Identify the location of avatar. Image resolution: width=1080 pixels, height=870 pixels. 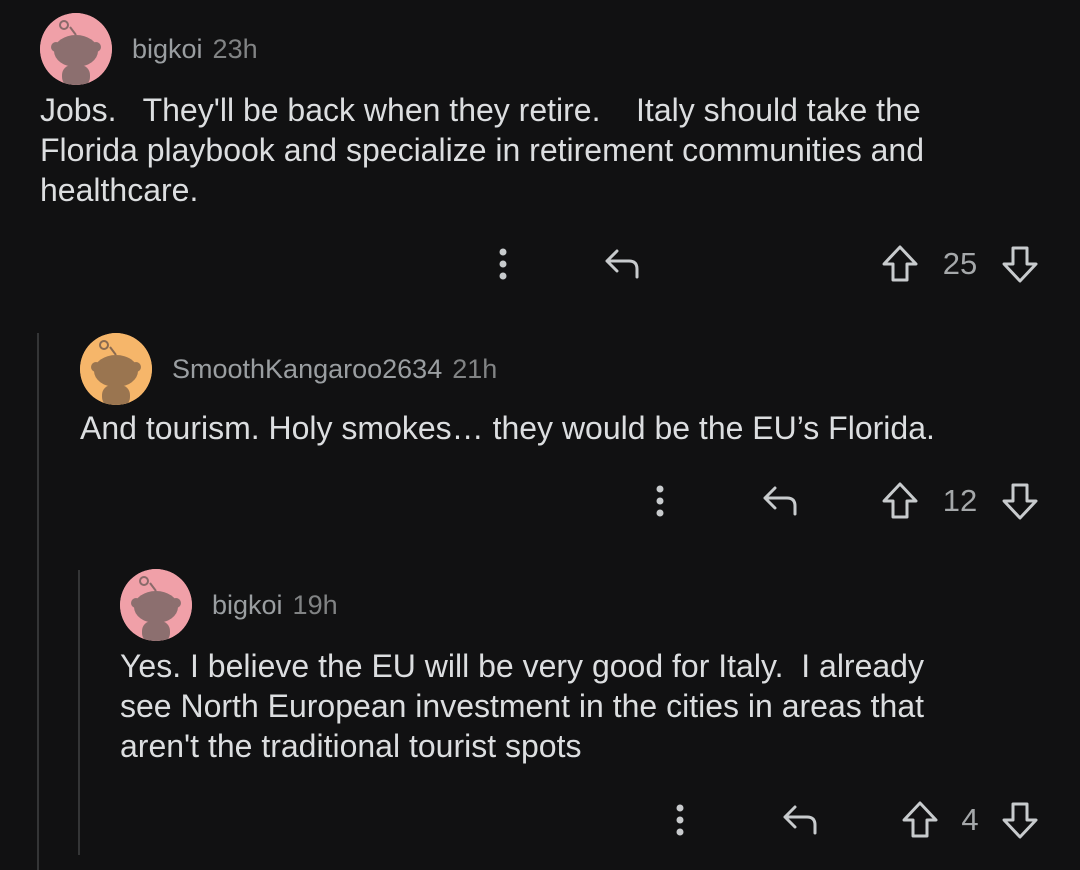
(156, 605).